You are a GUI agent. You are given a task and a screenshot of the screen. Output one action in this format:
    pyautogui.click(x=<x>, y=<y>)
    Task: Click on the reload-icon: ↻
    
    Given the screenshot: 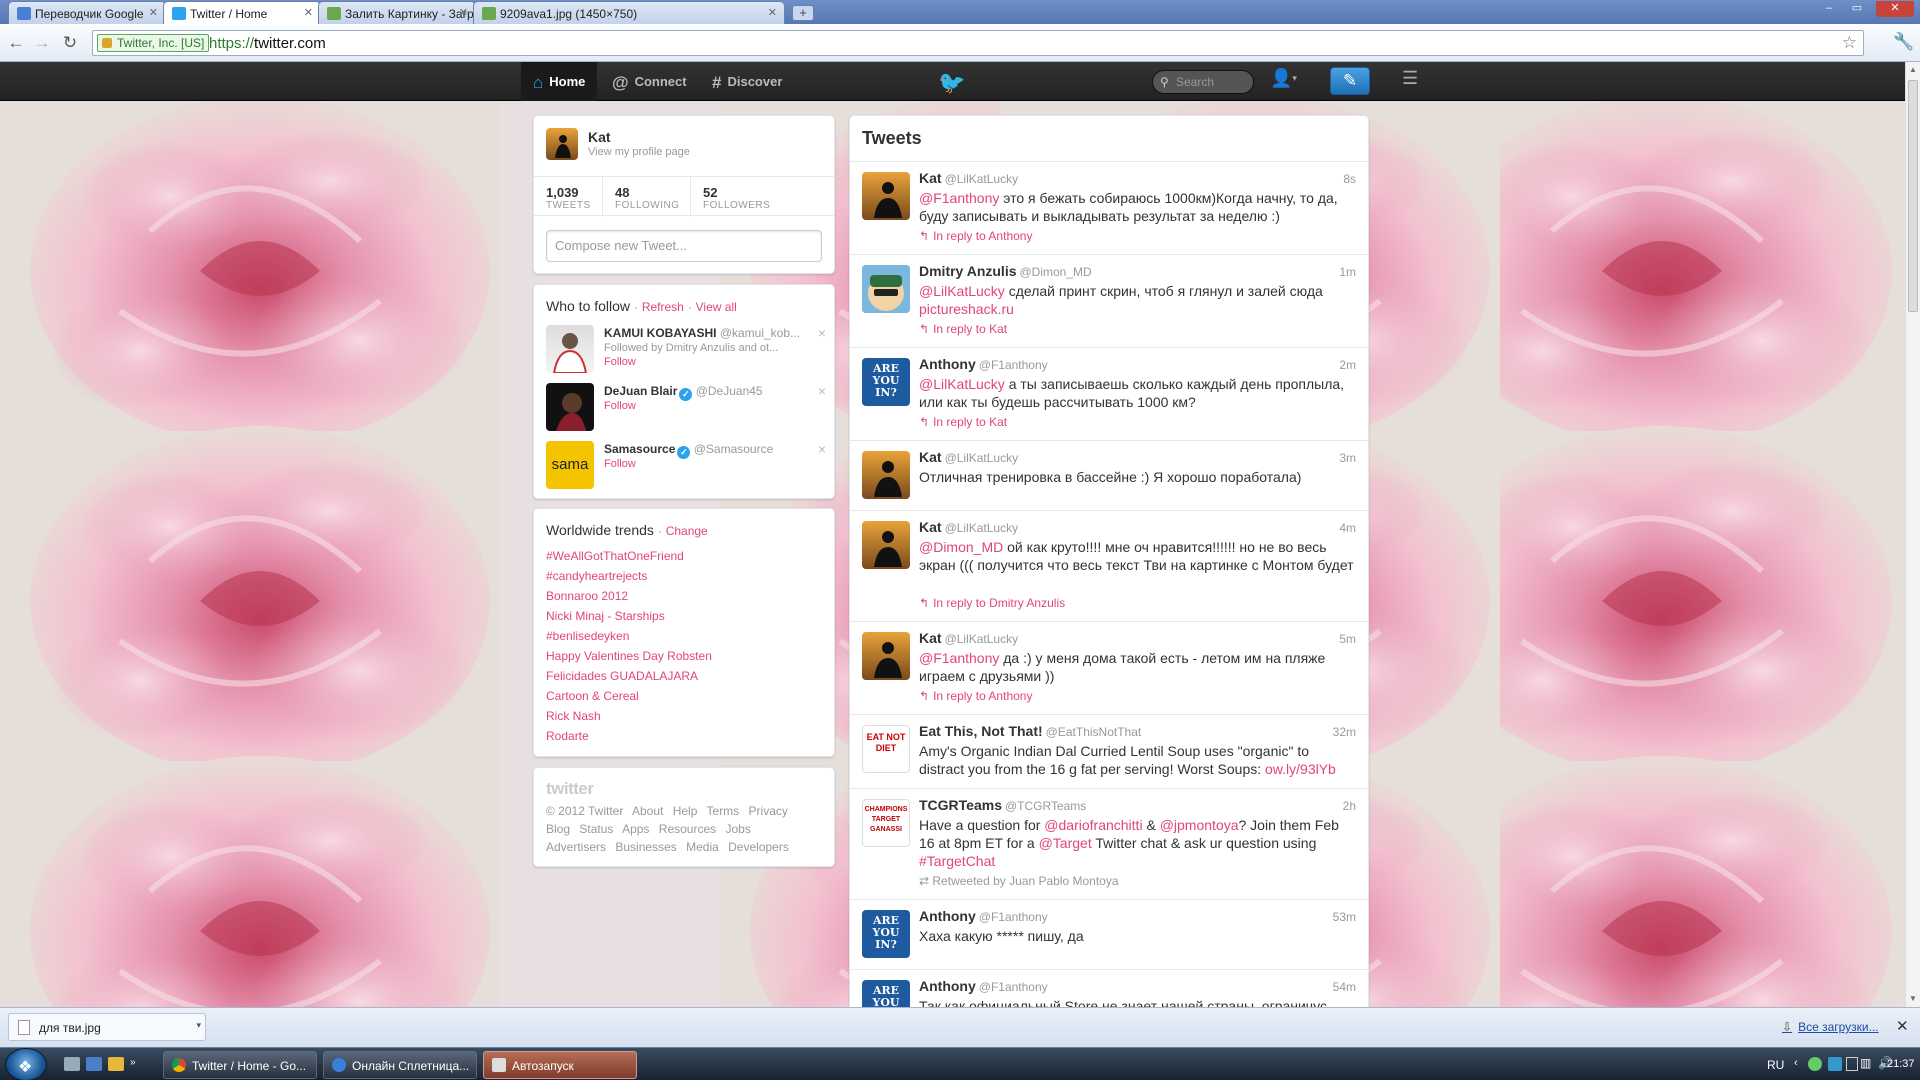 What is the action you would take?
    pyautogui.click(x=70, y=43)
    